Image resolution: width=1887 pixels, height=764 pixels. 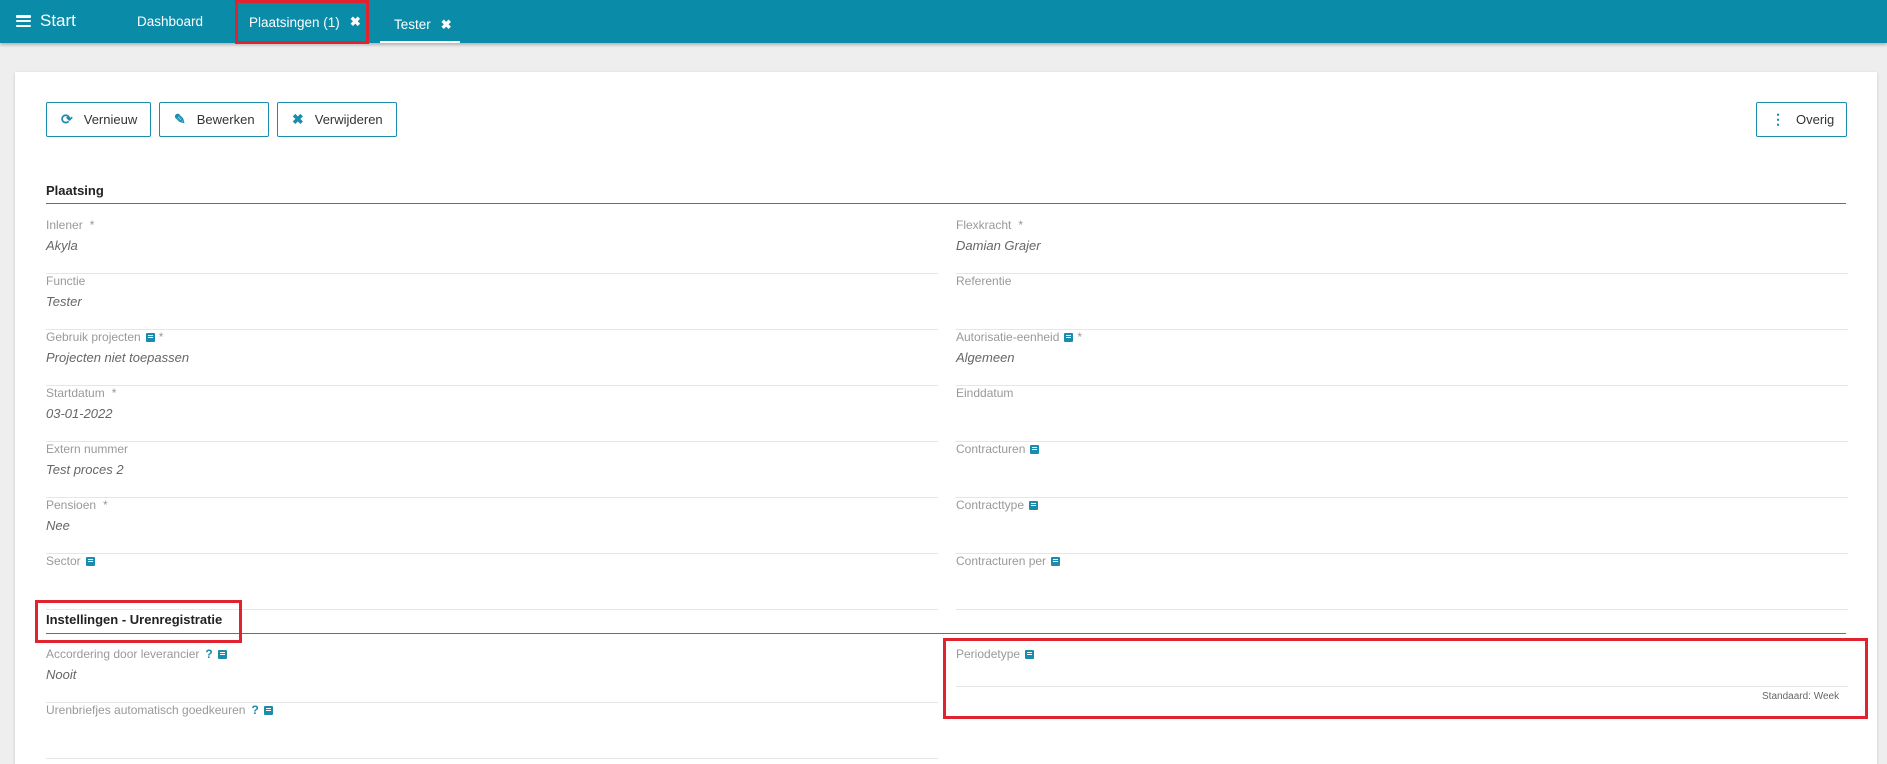 What do you see at coordinates (1402, 667) in the screenshot?
I see `field-periodetype: Periodetype` at bounding box center [1402, 667].